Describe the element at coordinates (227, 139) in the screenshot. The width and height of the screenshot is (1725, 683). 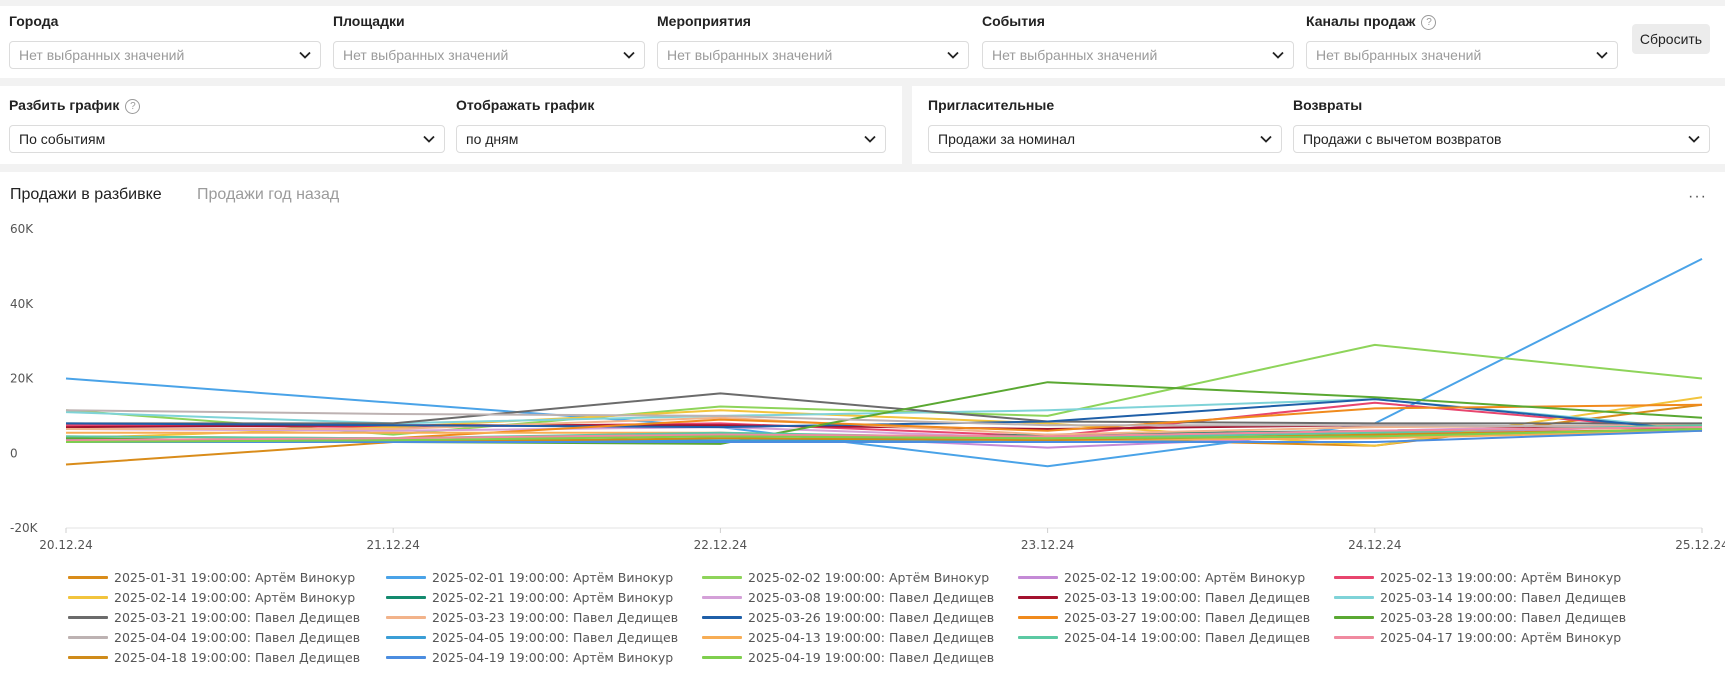
I see `split-chart-select: По событиям` at that location.